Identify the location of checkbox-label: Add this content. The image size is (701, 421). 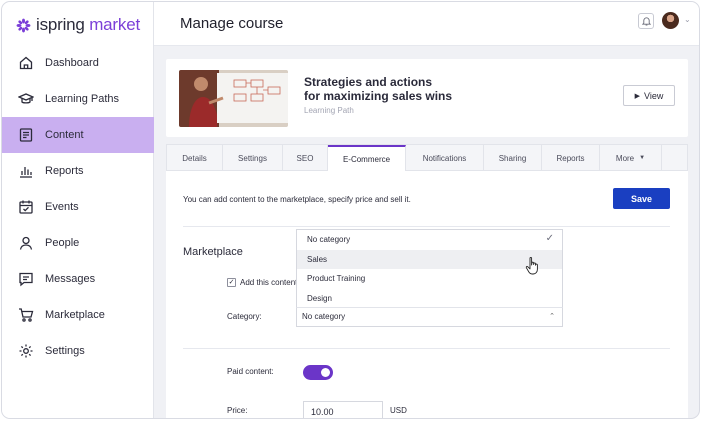
(269, 282).